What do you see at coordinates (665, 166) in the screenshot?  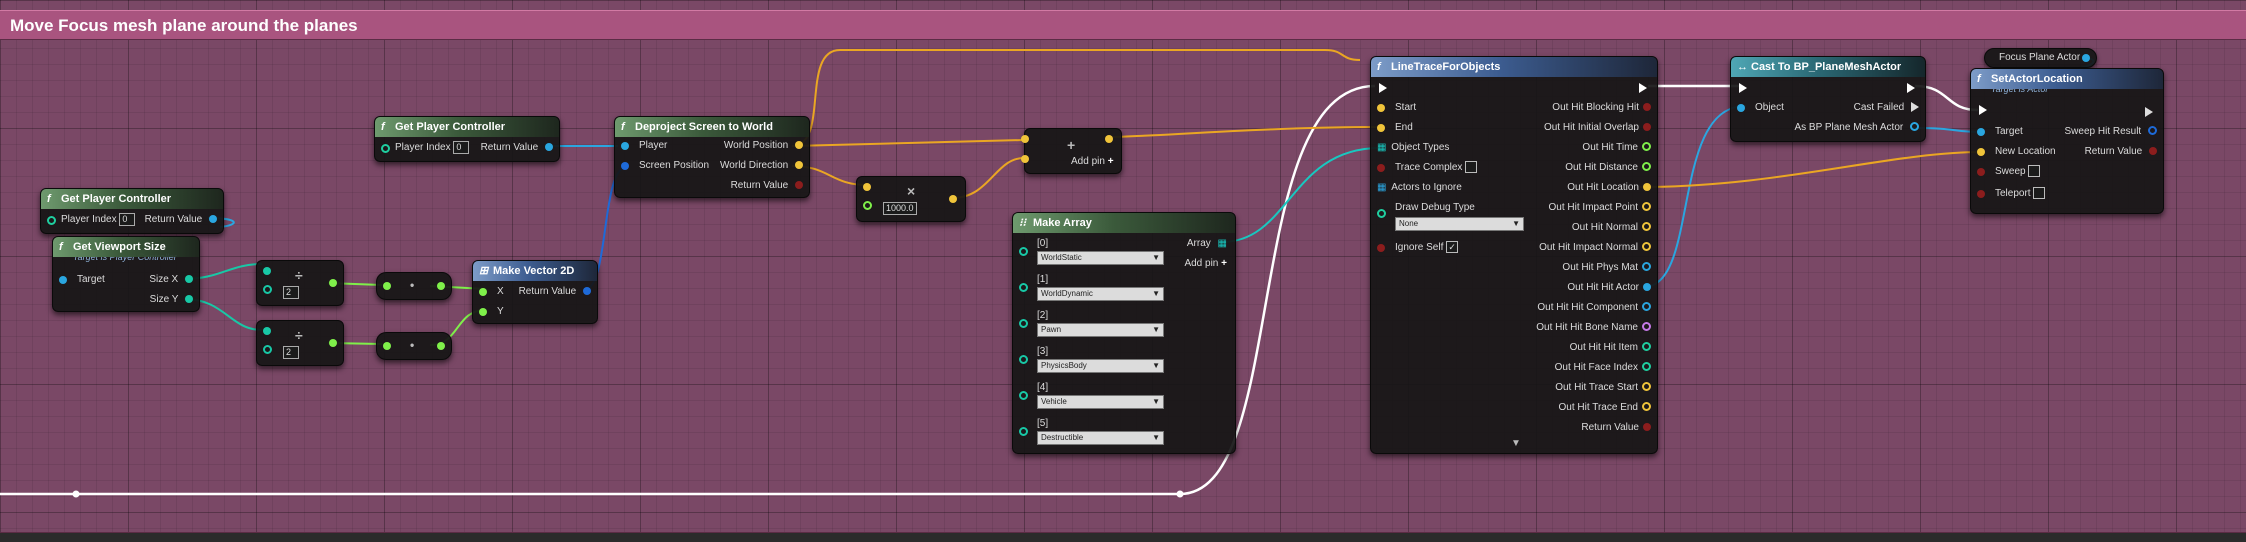 I see `pin-screen-position: Screen Position` at bounding box center [665, 166].